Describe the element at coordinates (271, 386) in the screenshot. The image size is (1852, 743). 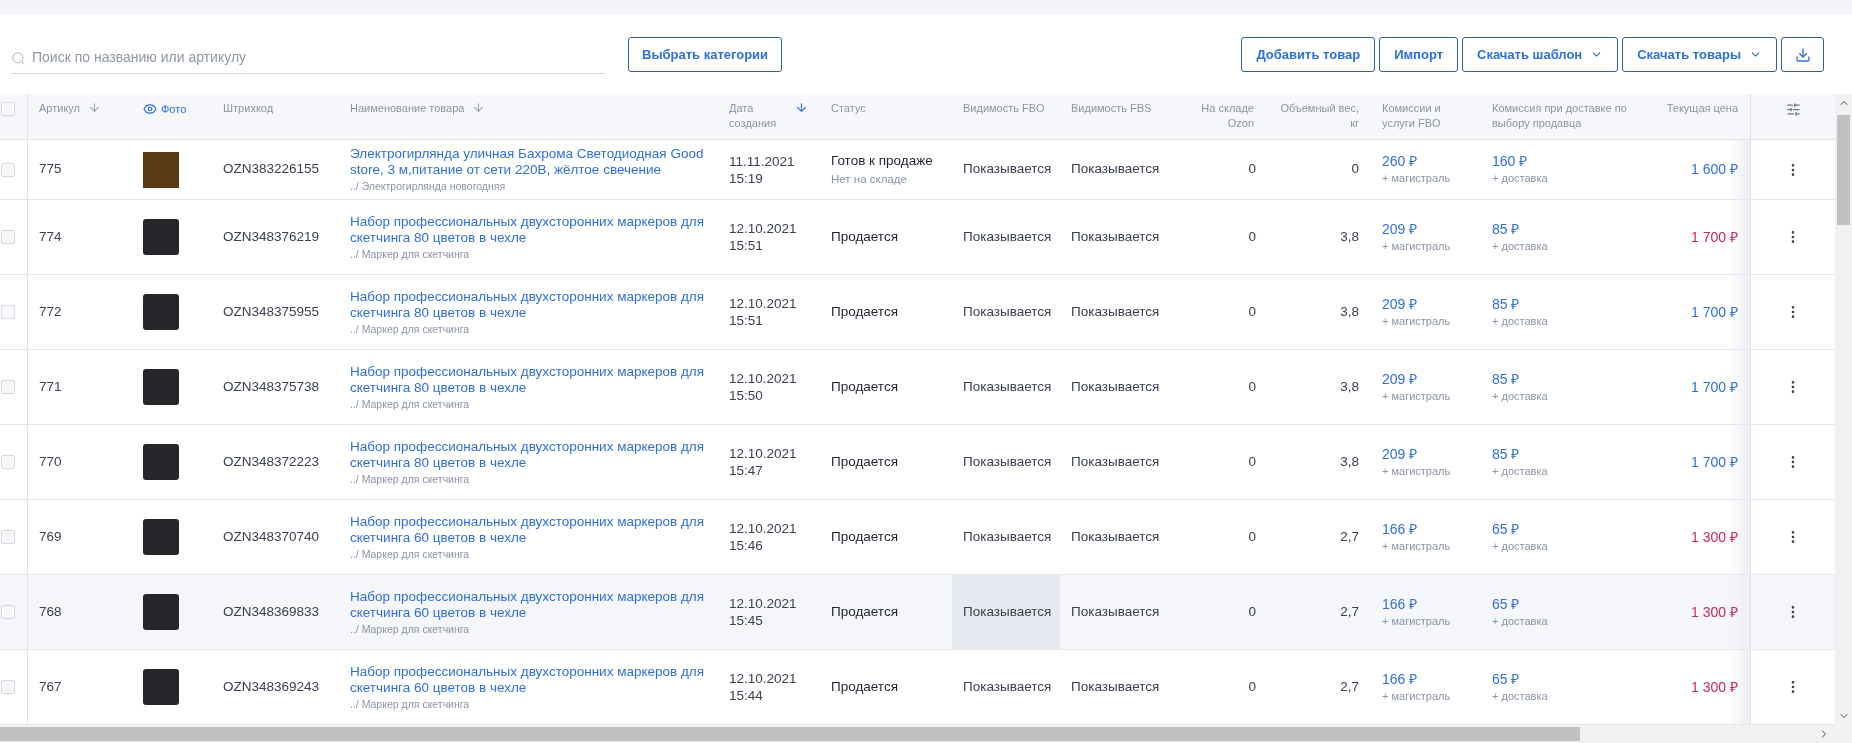
I see `barcode: OZN348375738` at that location.